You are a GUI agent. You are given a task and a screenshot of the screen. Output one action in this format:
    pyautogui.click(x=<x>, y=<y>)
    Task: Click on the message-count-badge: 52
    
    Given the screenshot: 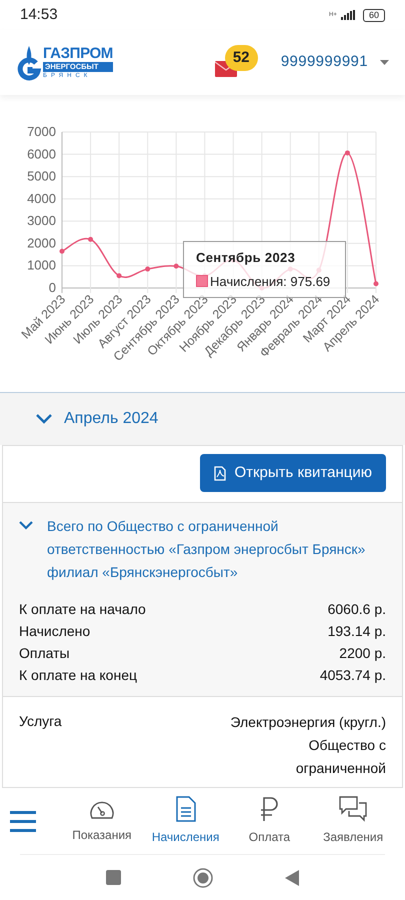 What is the action you would take?
    pyautogui.click(x=241, y=57)
    